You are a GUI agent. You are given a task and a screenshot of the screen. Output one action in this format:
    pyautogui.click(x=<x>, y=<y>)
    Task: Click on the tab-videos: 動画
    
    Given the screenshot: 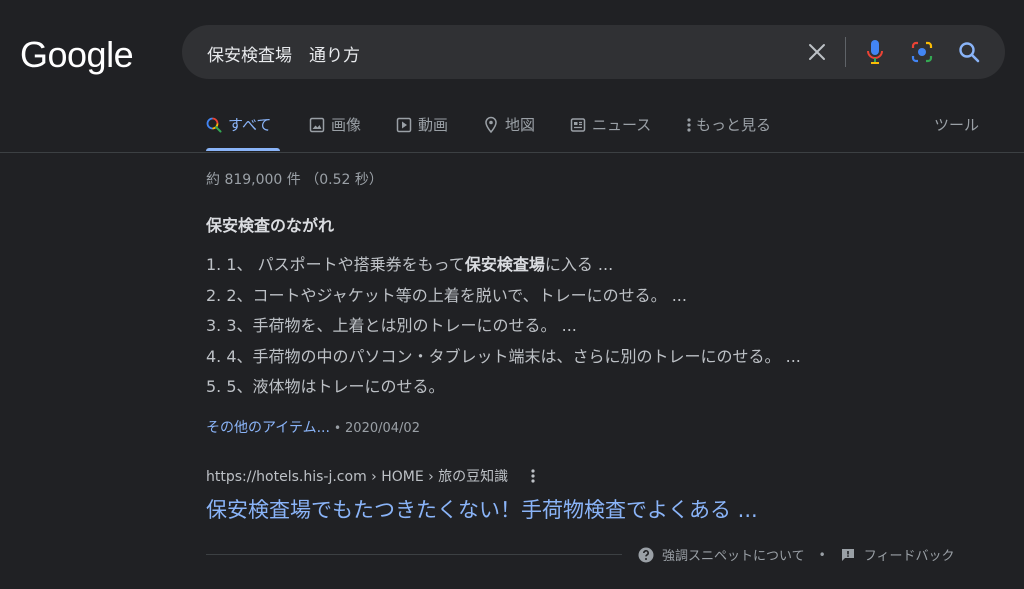 What is the action you would take?
    pyautogui.click(x=422, y=124)
    